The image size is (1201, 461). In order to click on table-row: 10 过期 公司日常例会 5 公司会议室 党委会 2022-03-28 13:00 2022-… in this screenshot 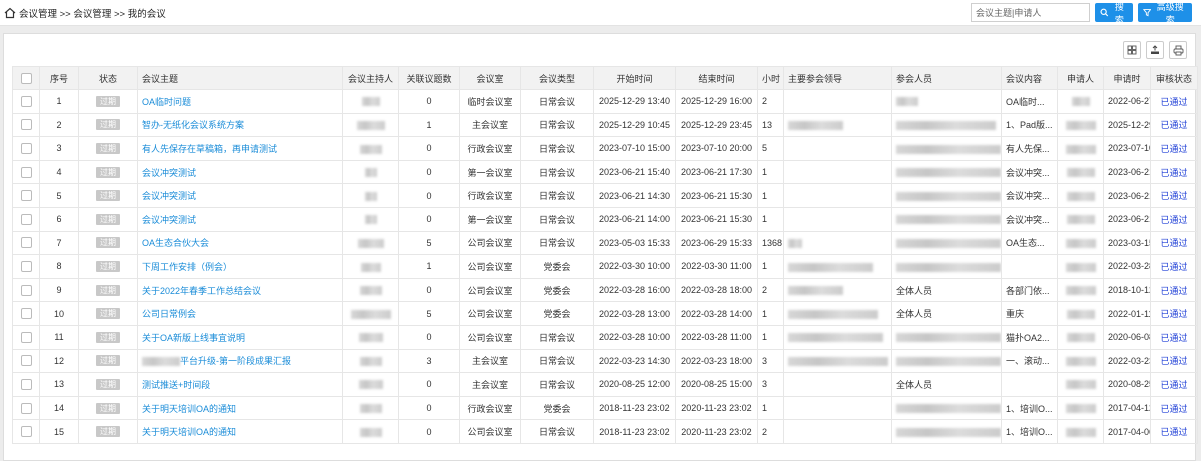, I will do `click(605, 313)`.